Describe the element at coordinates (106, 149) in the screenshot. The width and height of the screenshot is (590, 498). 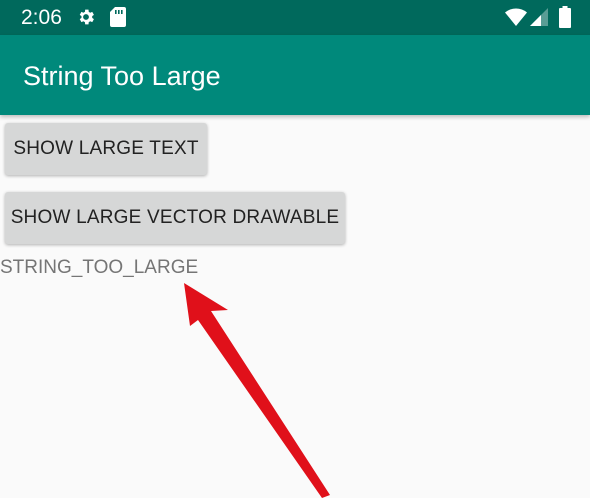
I see `show-large-text-button: SHOW LARGE TEXT` at that location.